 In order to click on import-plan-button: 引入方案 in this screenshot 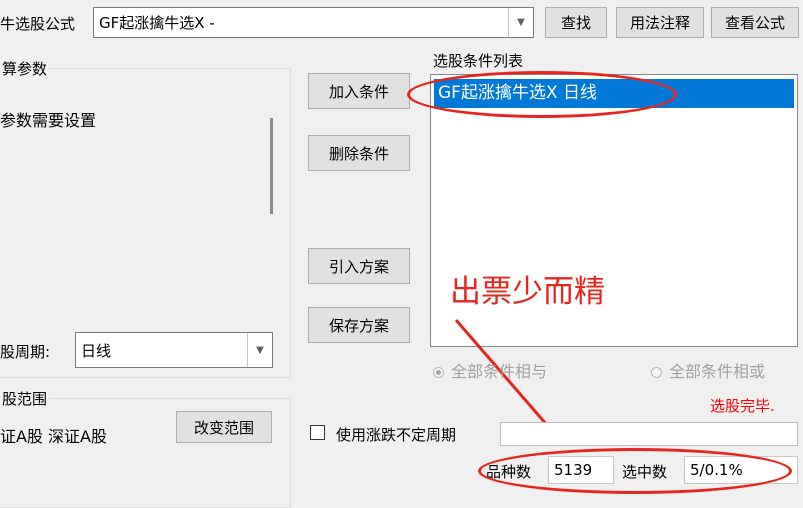, I will do `click(359, 266)`.